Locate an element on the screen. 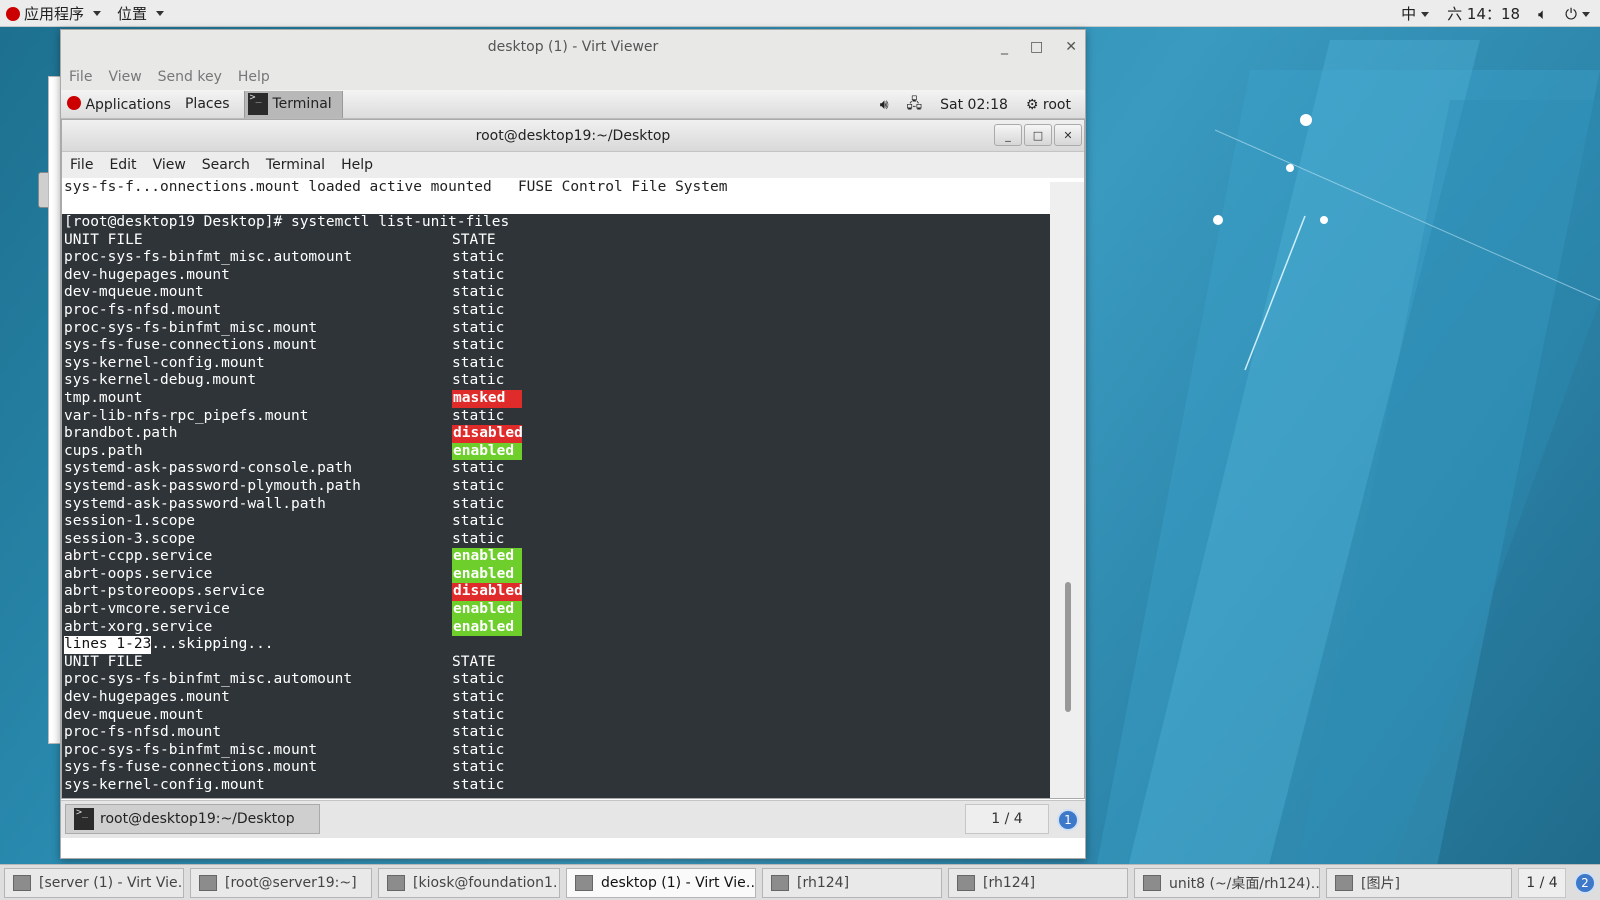  guest-notification-badge: 1 is located at coordinates (1068, 820).